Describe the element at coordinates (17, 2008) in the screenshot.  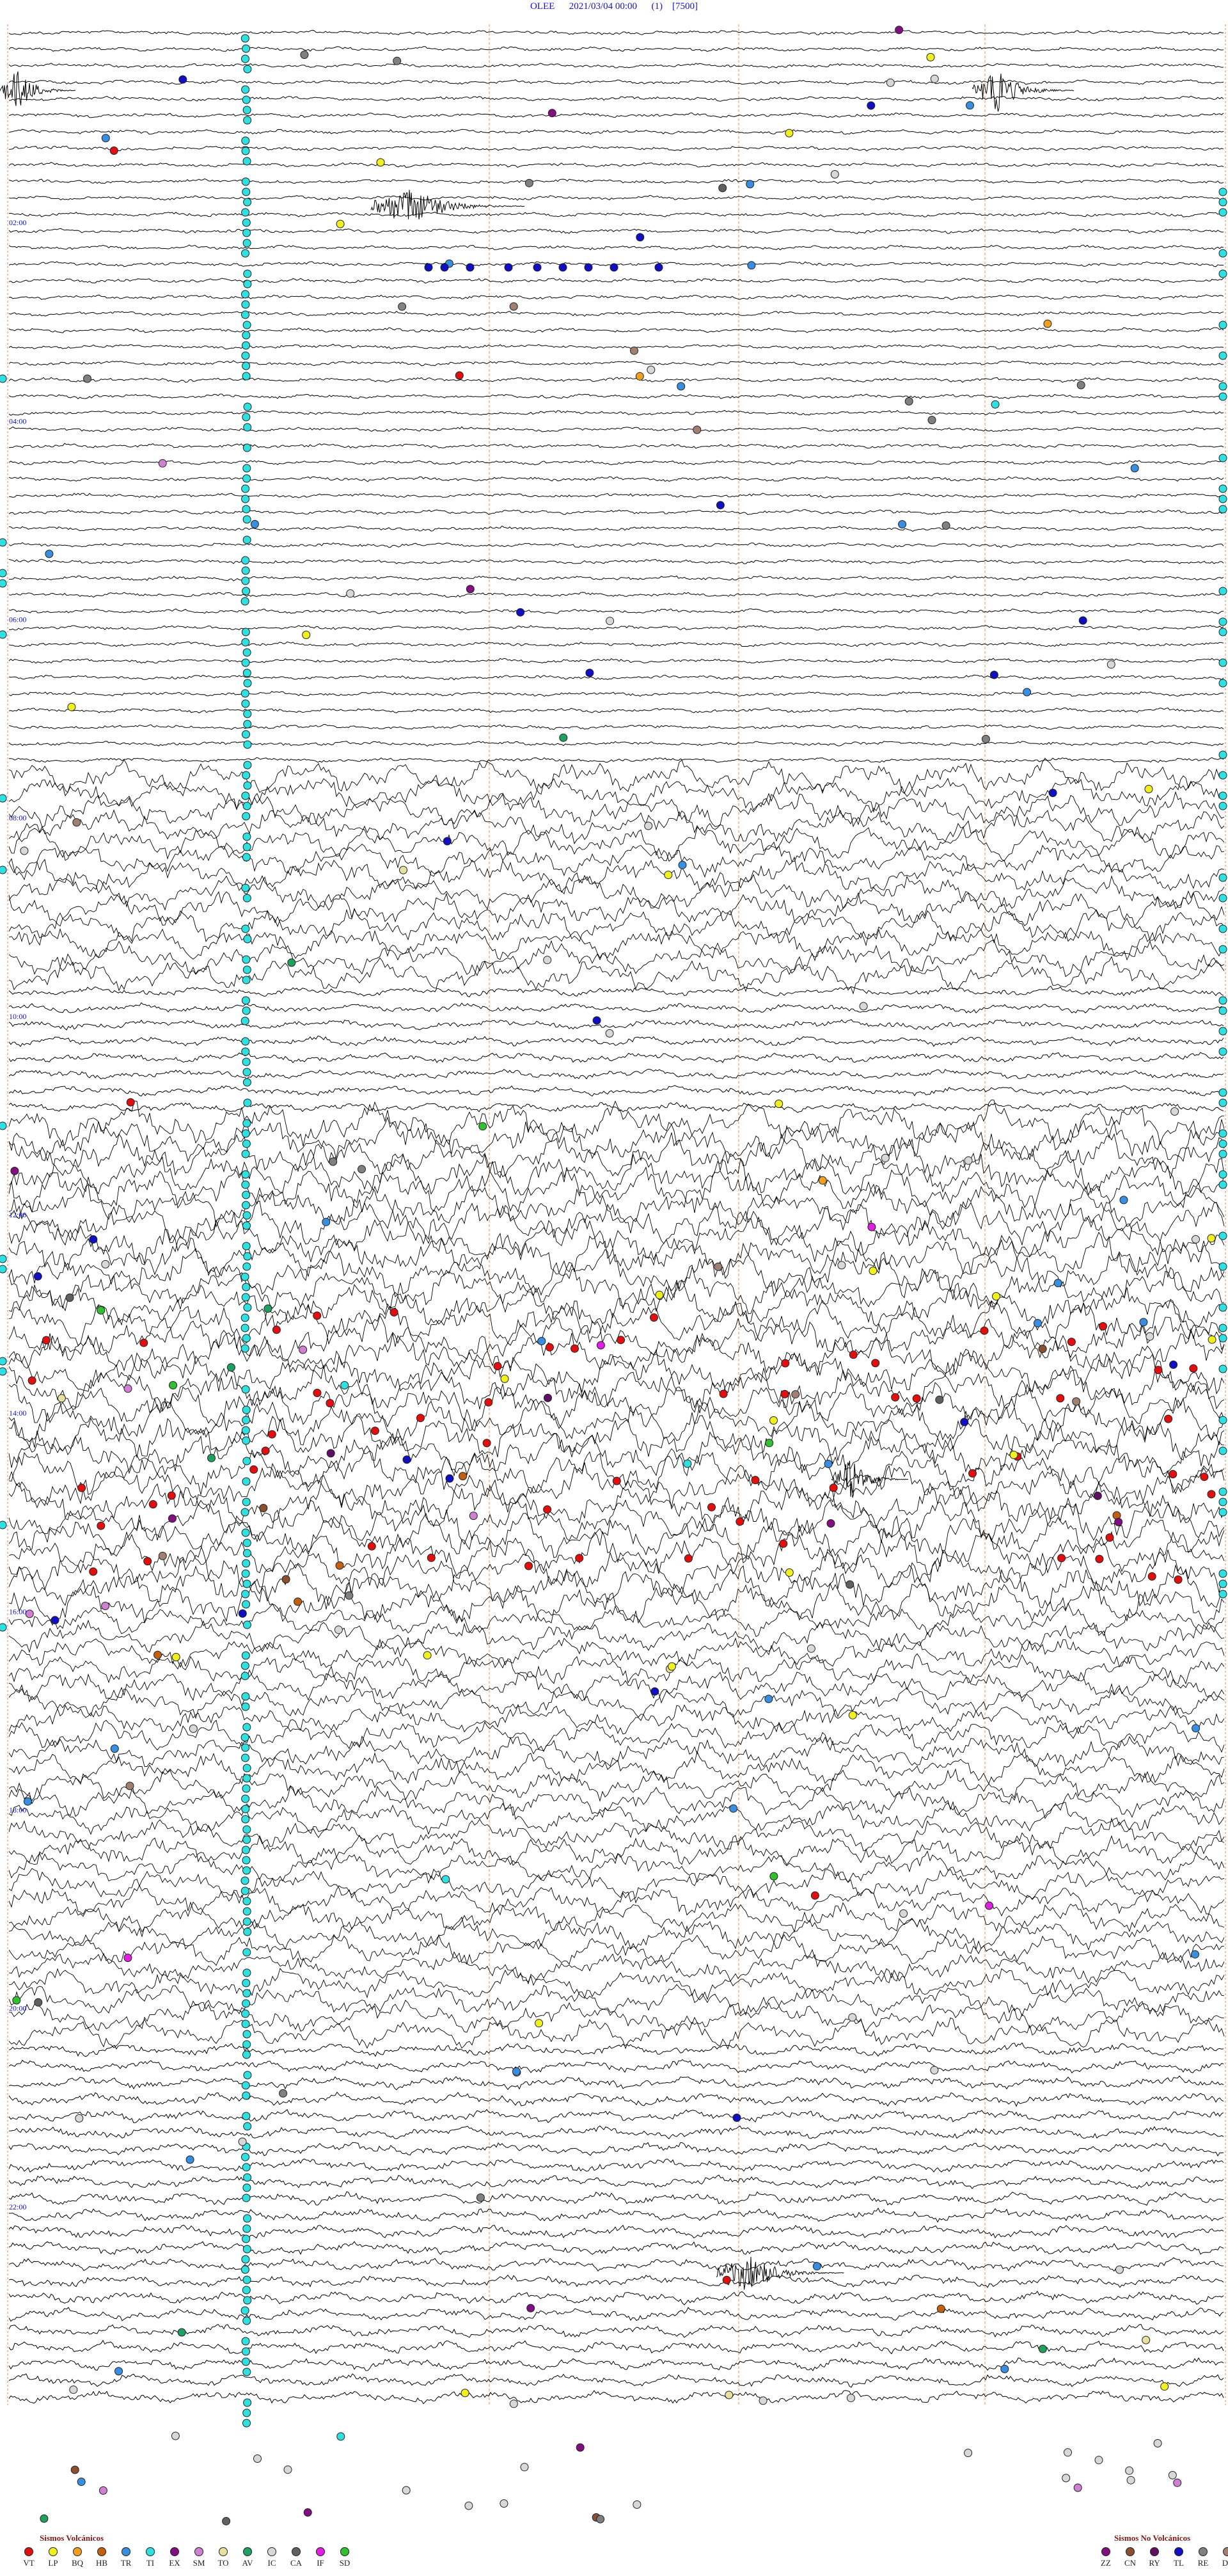
I see `hour-label: 20:00` at that location.